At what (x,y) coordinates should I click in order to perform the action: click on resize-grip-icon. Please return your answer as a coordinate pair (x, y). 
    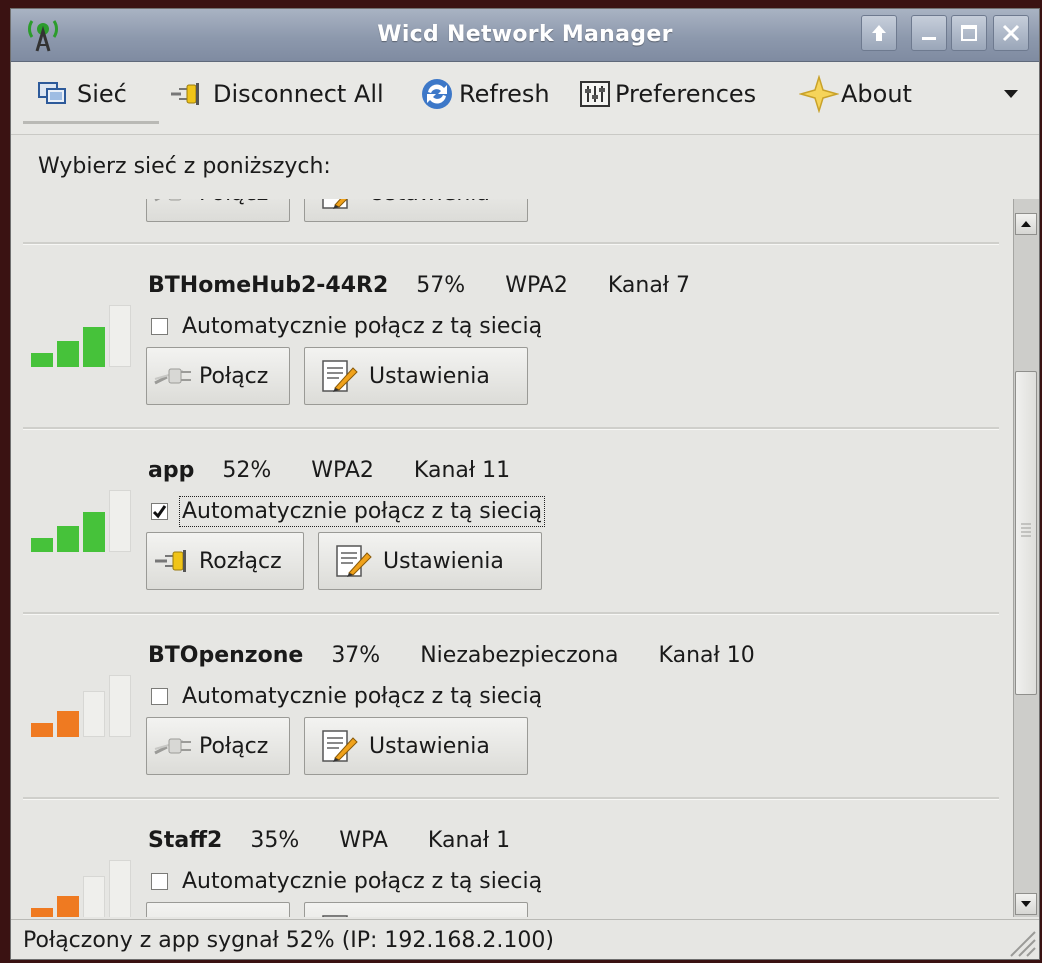
    Looking at the image, I should click on (1021, 942).